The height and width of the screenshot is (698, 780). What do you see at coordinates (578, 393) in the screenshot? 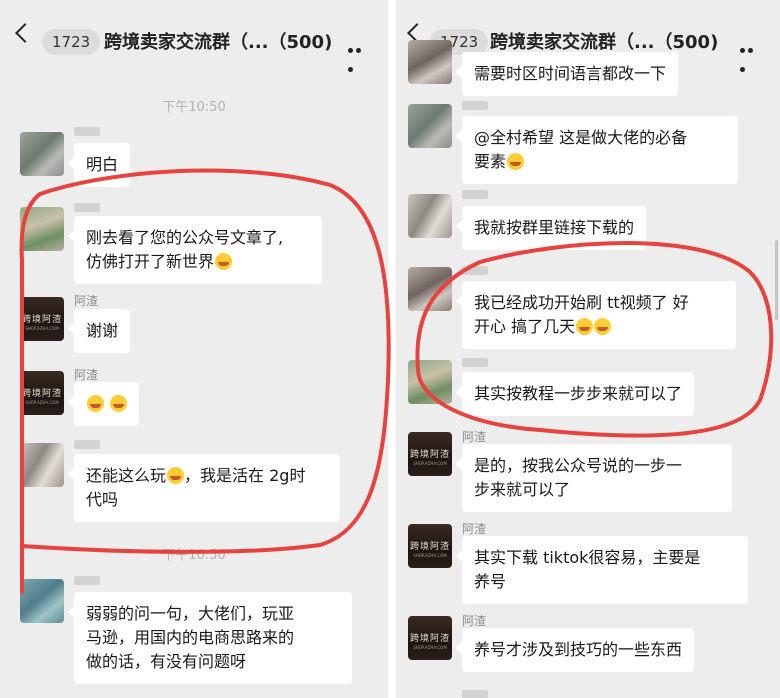
I see `message-text: 其实按教程一步步来就可以了` at bounding box center [578, 393].